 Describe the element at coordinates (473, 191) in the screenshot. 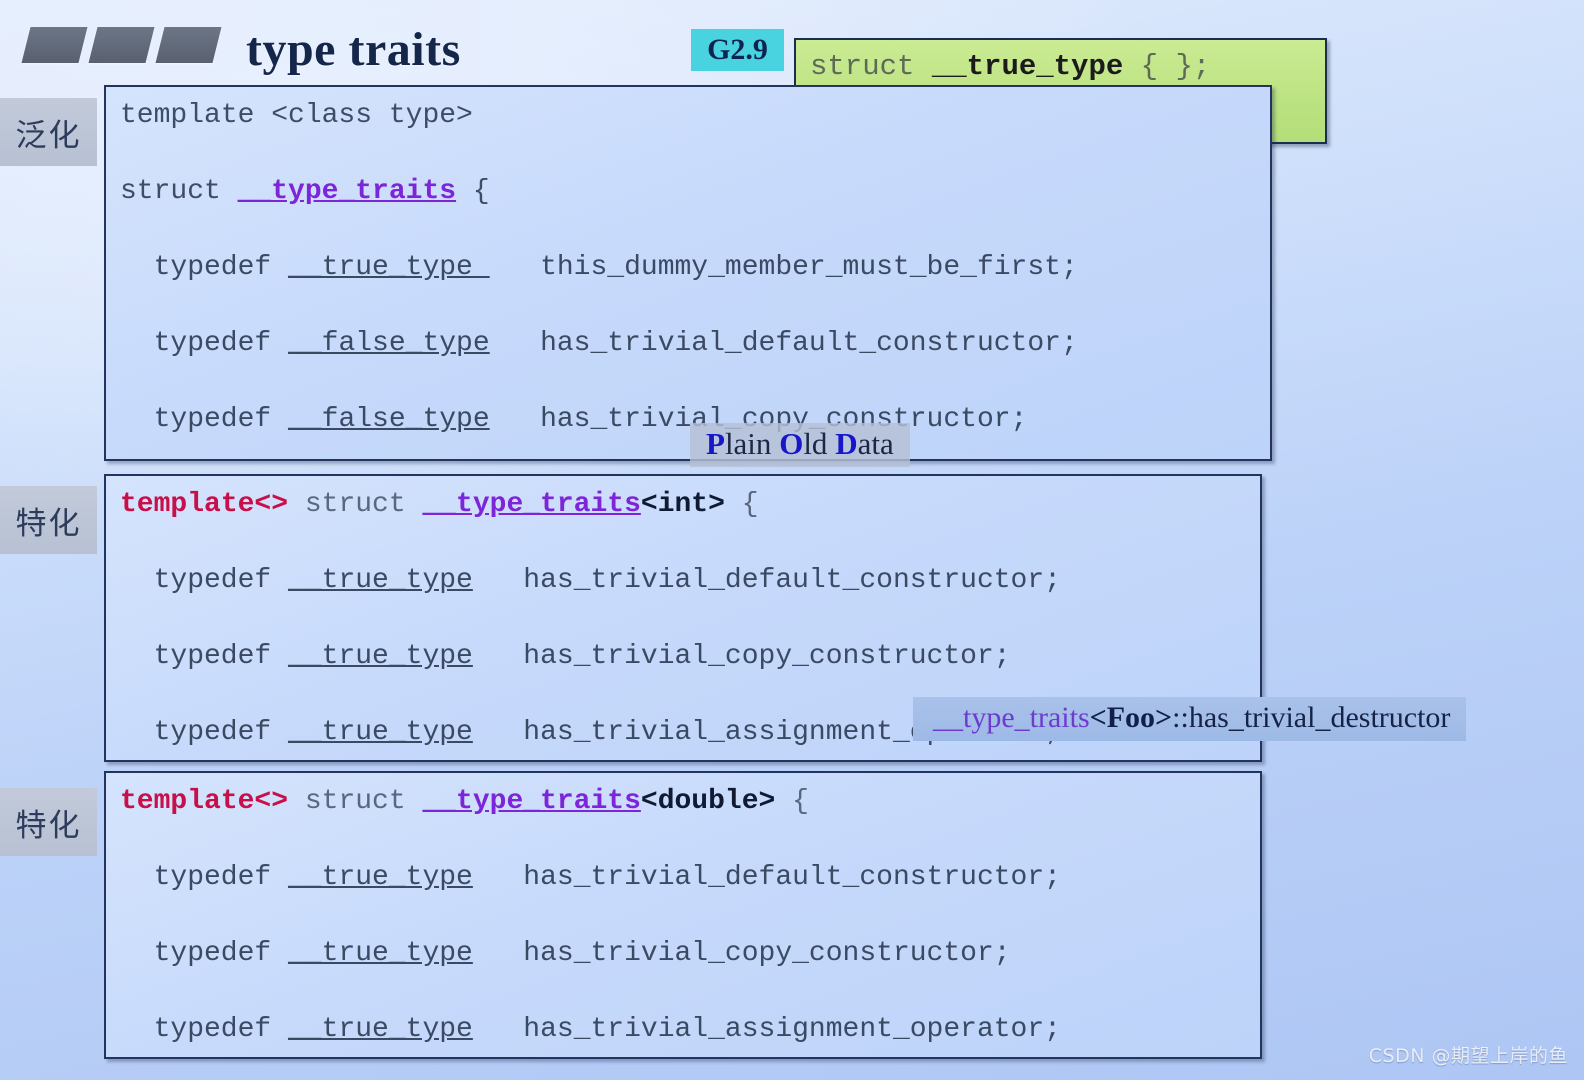

I see `generic-open-brace: {` at that location.